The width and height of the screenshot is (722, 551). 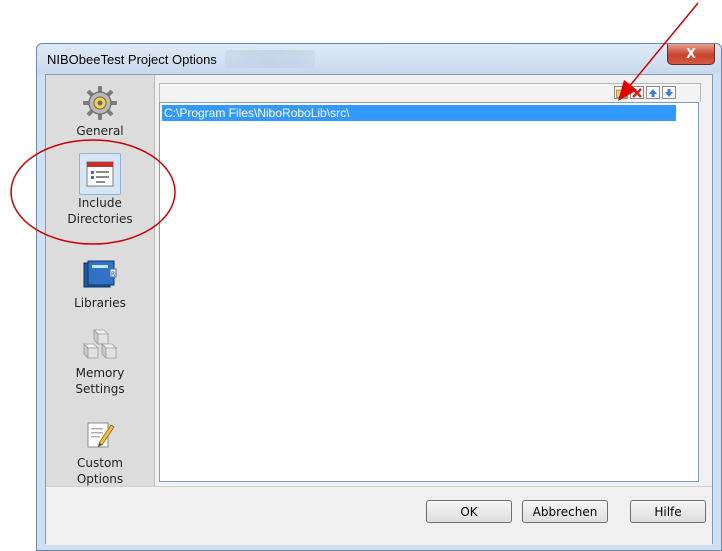 I want to click on libraries-icon: R, so click(x=100, y=275).